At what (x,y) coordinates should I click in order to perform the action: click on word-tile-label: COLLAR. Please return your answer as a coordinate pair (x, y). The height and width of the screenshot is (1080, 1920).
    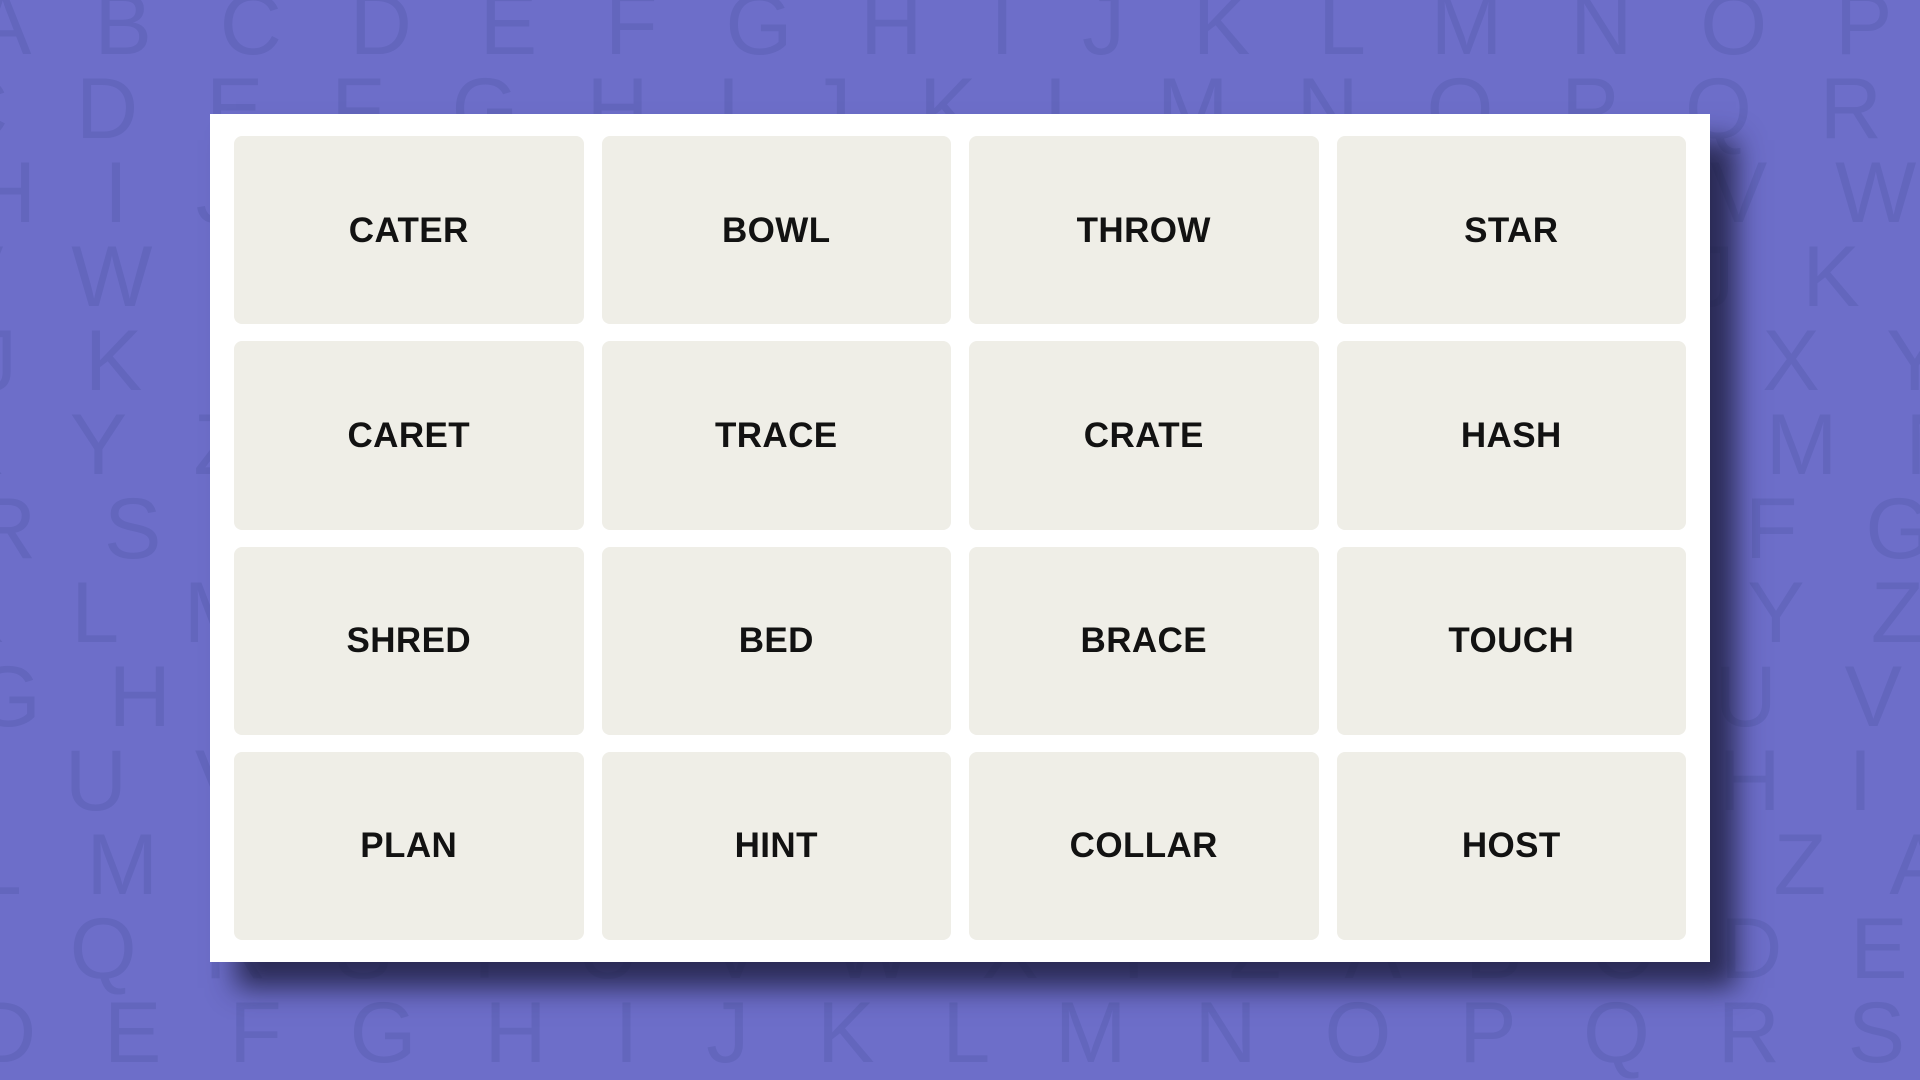
    Looking at the image, I should click on (1143, 846).